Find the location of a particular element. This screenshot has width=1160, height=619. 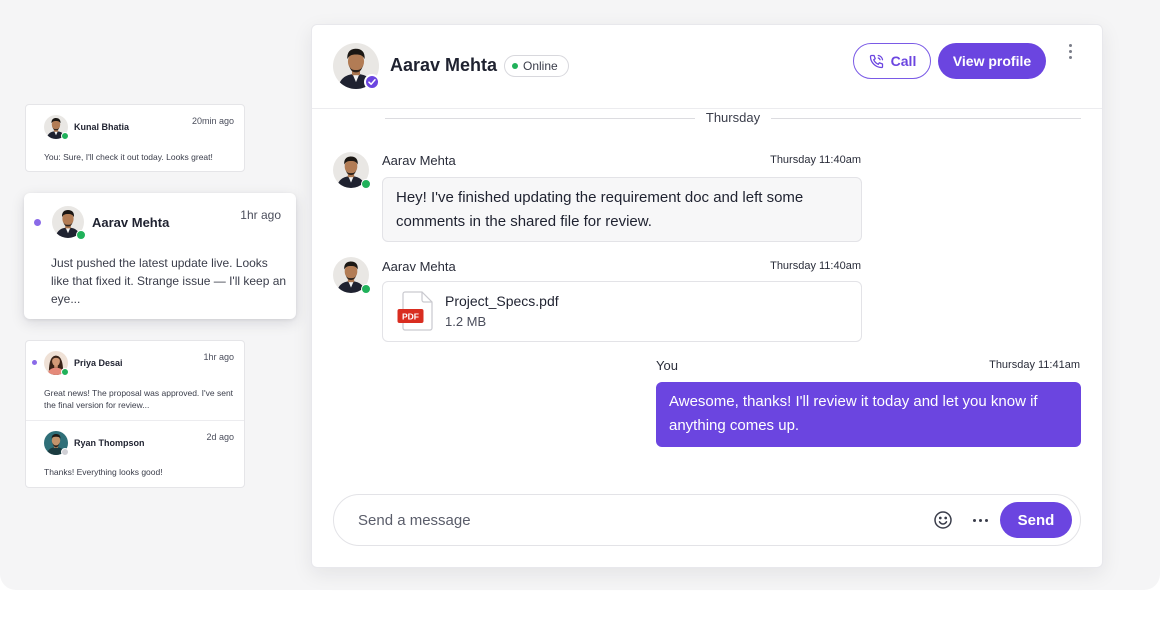

file-attachment: PDF Project_Specs.pdf 1.2 MB is located at coordinates (622, 311).